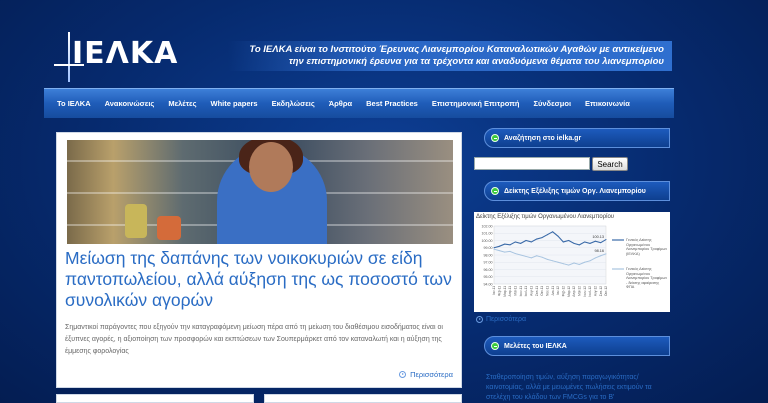 This screenshot has height=403, width=768. I want to click on featured-article-more-link: Περισσότερα, so click(426, 374).